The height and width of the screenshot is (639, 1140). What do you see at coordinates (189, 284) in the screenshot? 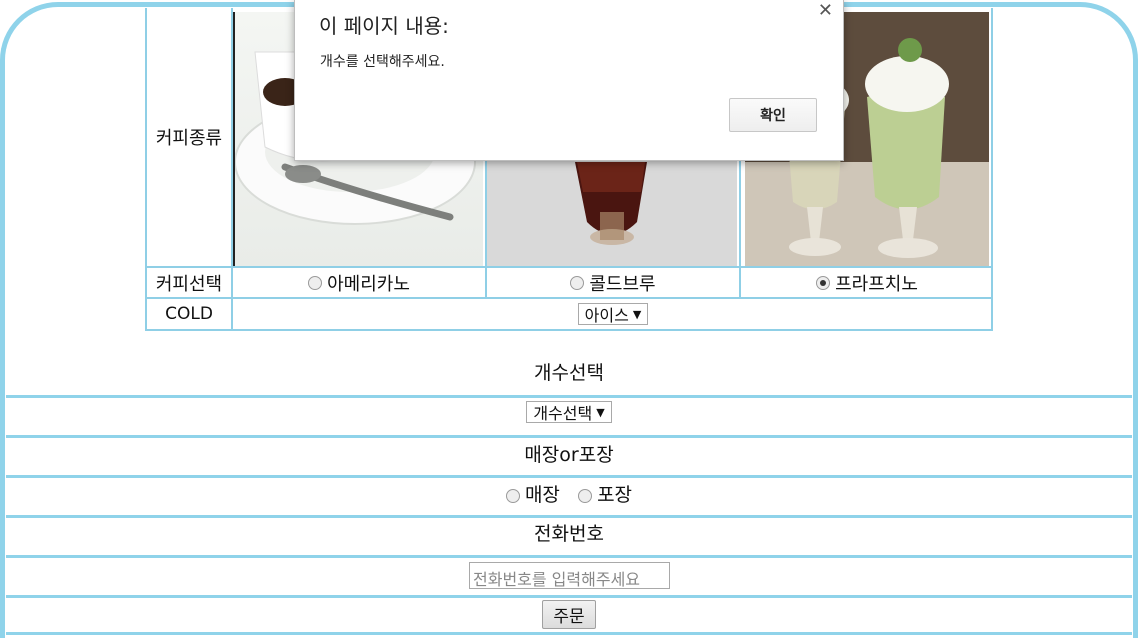
I see `coffee-select-label: 커피선택` at bounding box center [189, 284].